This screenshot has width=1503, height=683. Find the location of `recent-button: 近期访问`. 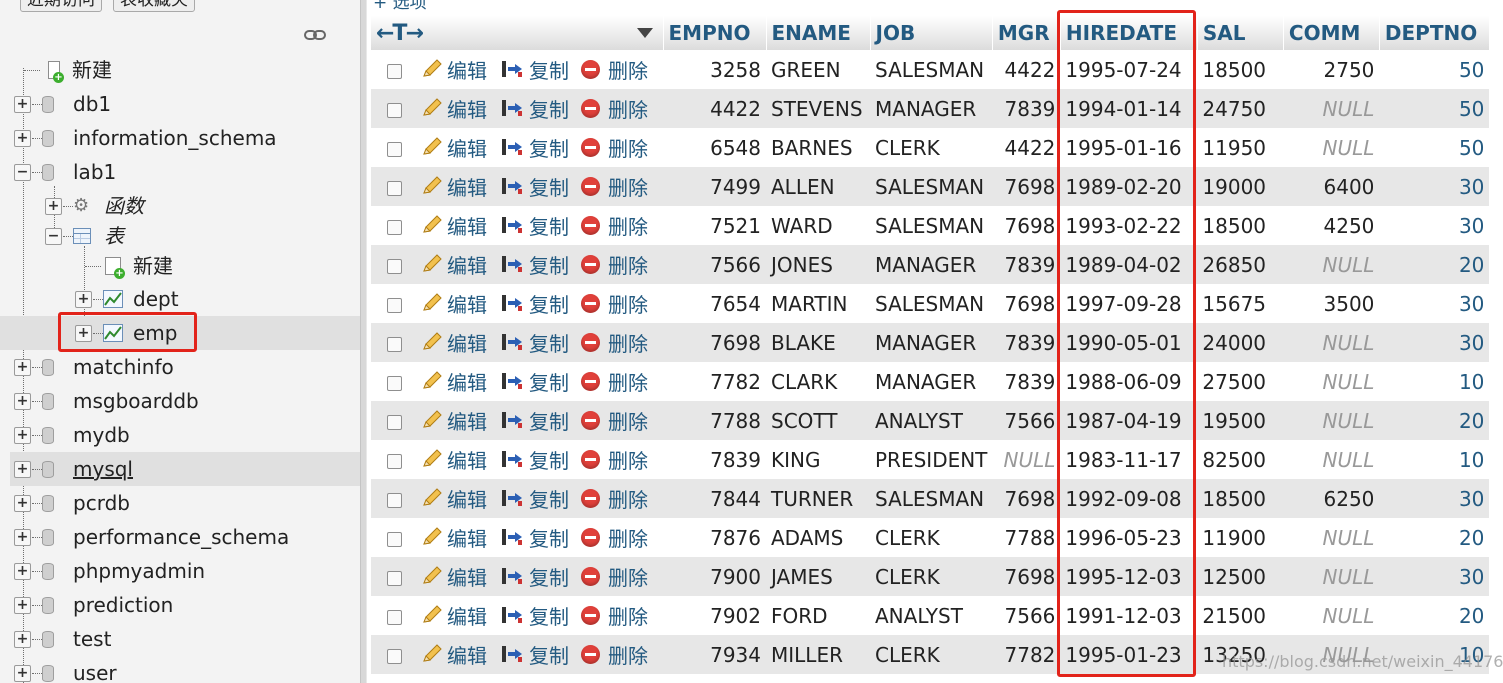

recent-button: 近期访问 is located at coordinates (61, 6).